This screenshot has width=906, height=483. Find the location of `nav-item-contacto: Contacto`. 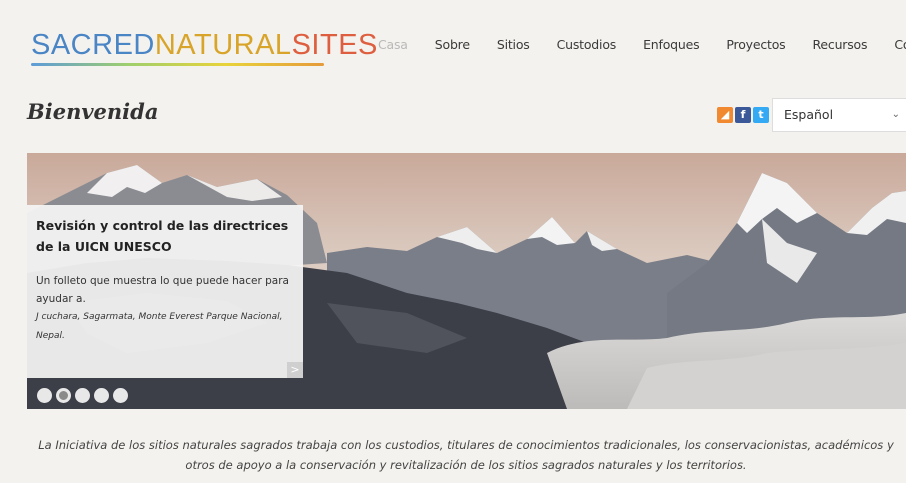

nav-item-contacto: Contacto is located at coordinates (900, 44).